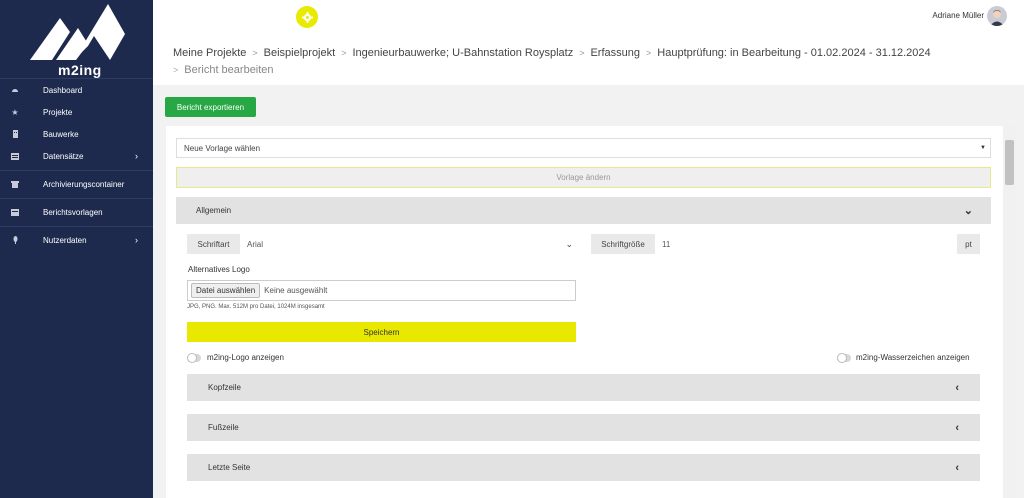 The width and height of the screenshot is (1024, 498). I want to click on accordion-kopfzeile: Kopfzeile ‹, so click(583, 387).